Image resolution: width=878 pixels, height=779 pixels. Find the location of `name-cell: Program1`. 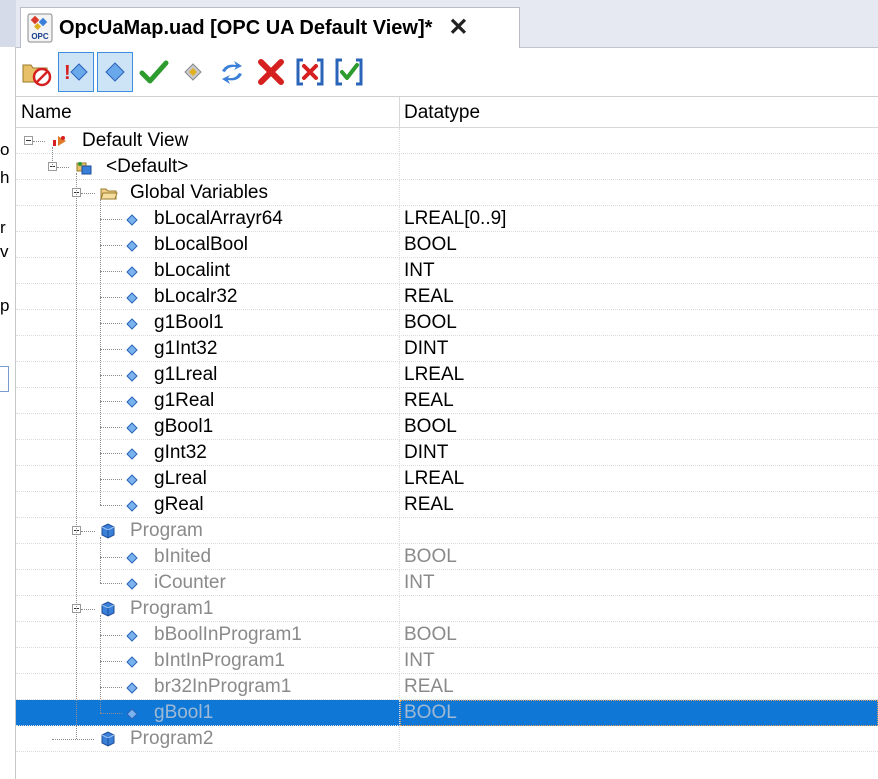

name-cell: Program1 is located at coordinates (208, 609).